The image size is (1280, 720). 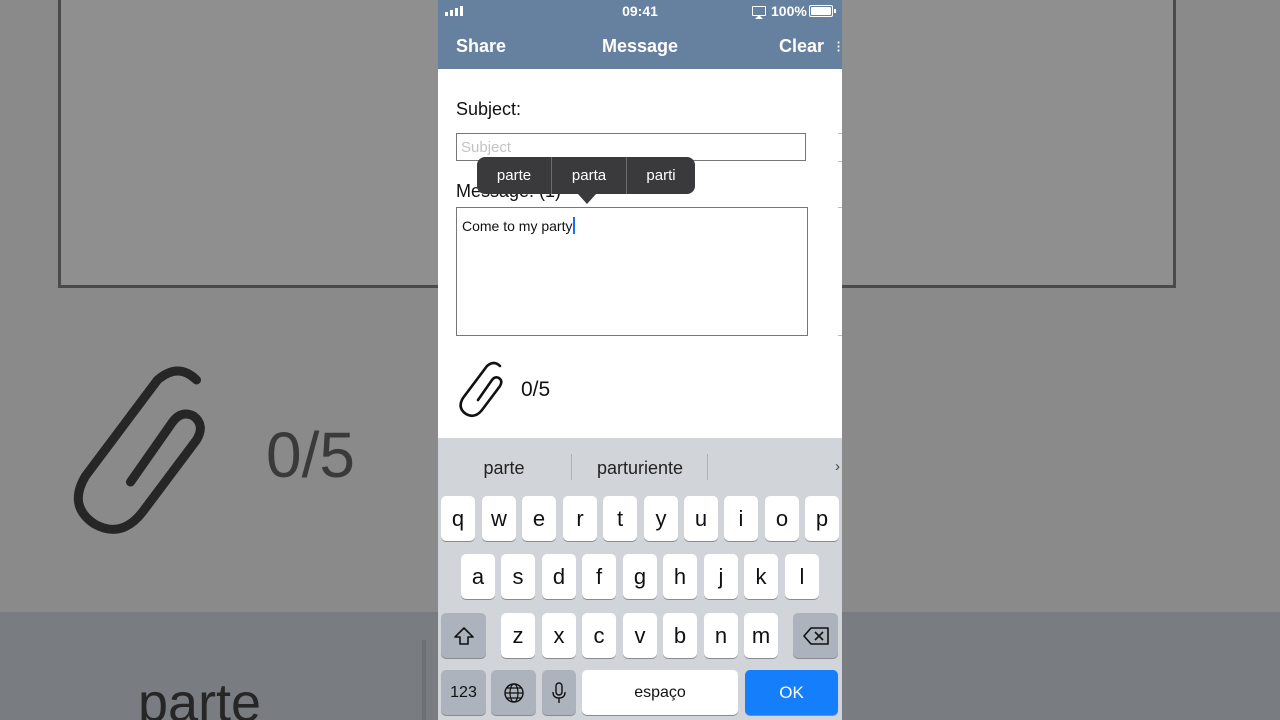 What do you see at coordinates (837, 466) in the screenshot?
I see `suggestion-more-icon: ›` at bounding box center [837, 466].